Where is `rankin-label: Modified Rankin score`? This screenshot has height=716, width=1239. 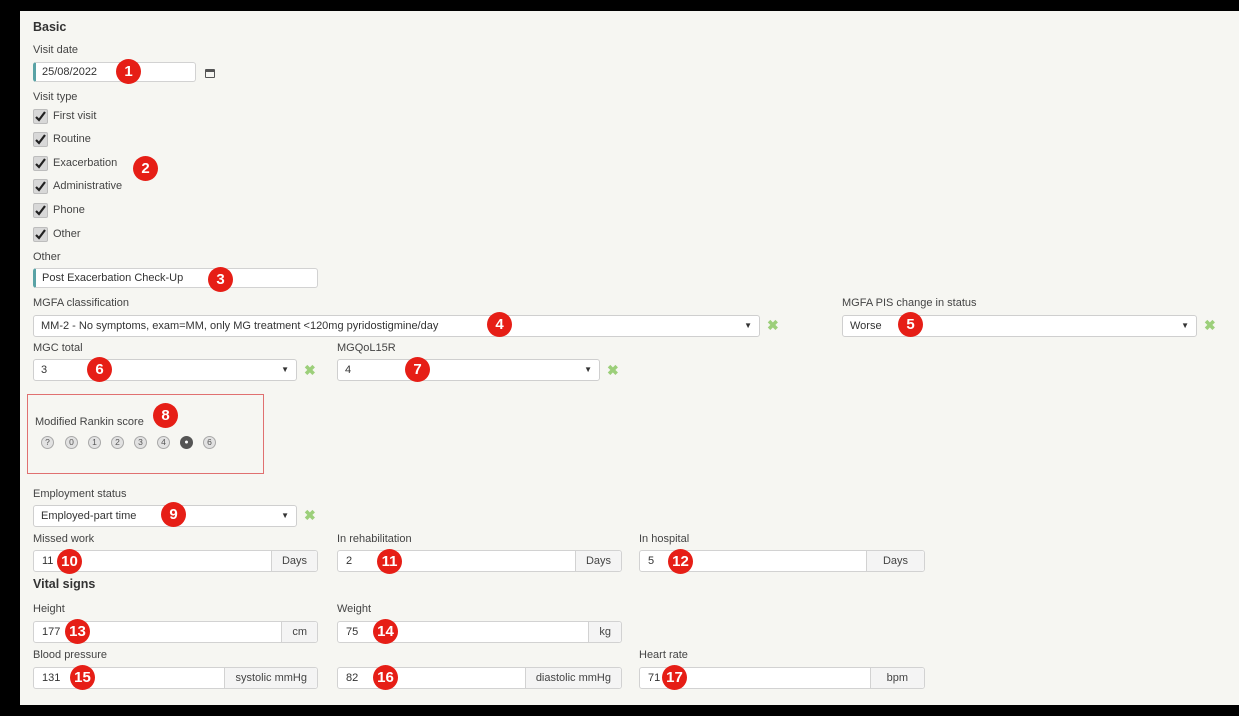
rankin-label: Modified Rankin score is located at coordinates (89, 422).